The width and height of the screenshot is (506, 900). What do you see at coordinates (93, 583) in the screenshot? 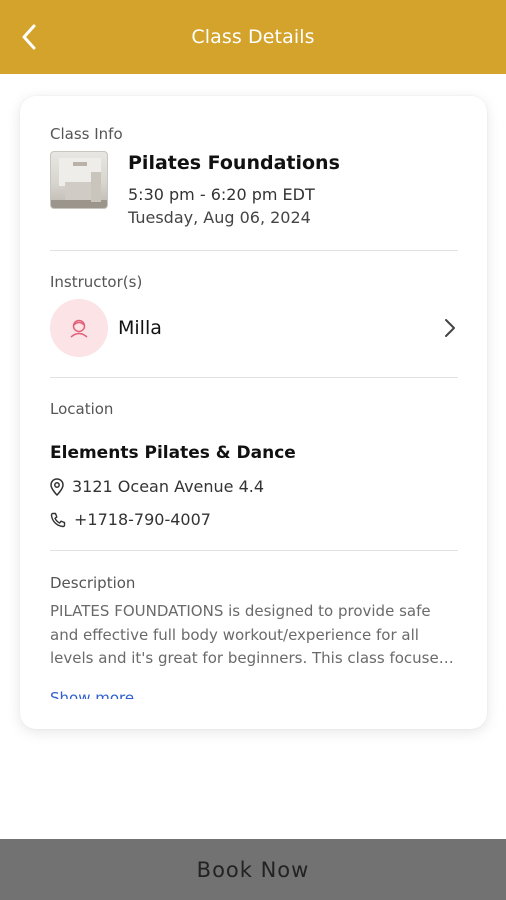
I see `description-label: Description` at bounding box center [93, 583].